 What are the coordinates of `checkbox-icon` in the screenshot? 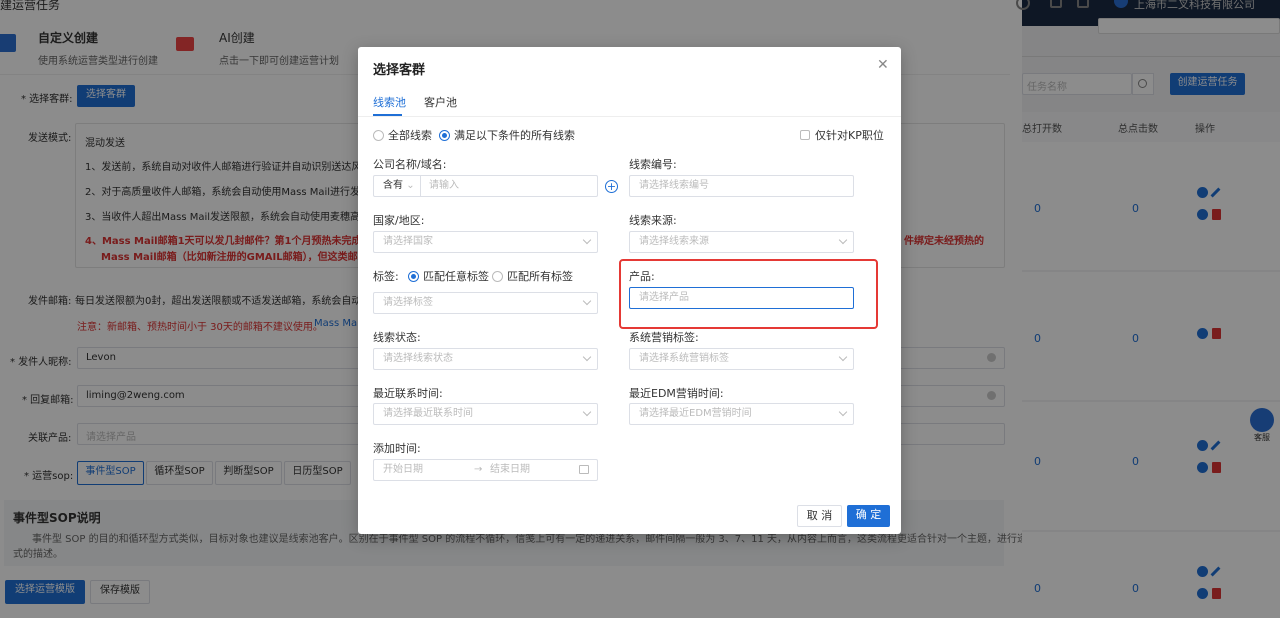 It's located at (805, 135).